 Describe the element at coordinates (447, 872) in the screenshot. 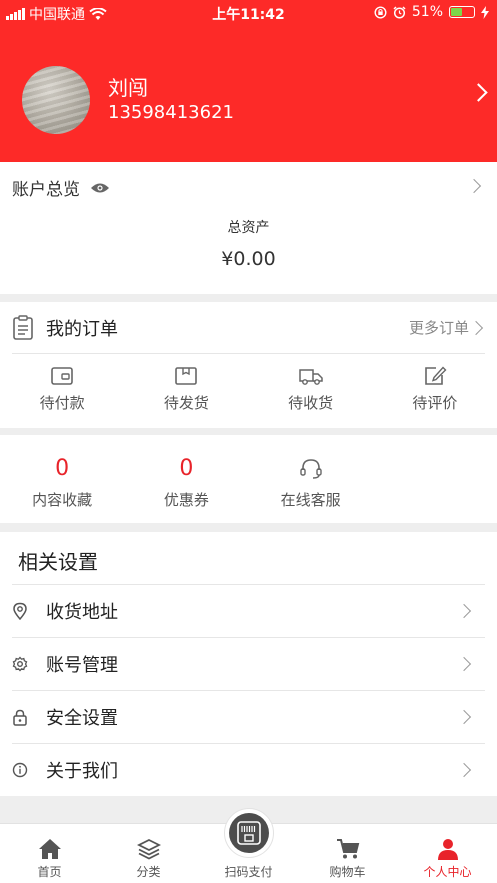

I see `tab-label: 个人中心` at that location.